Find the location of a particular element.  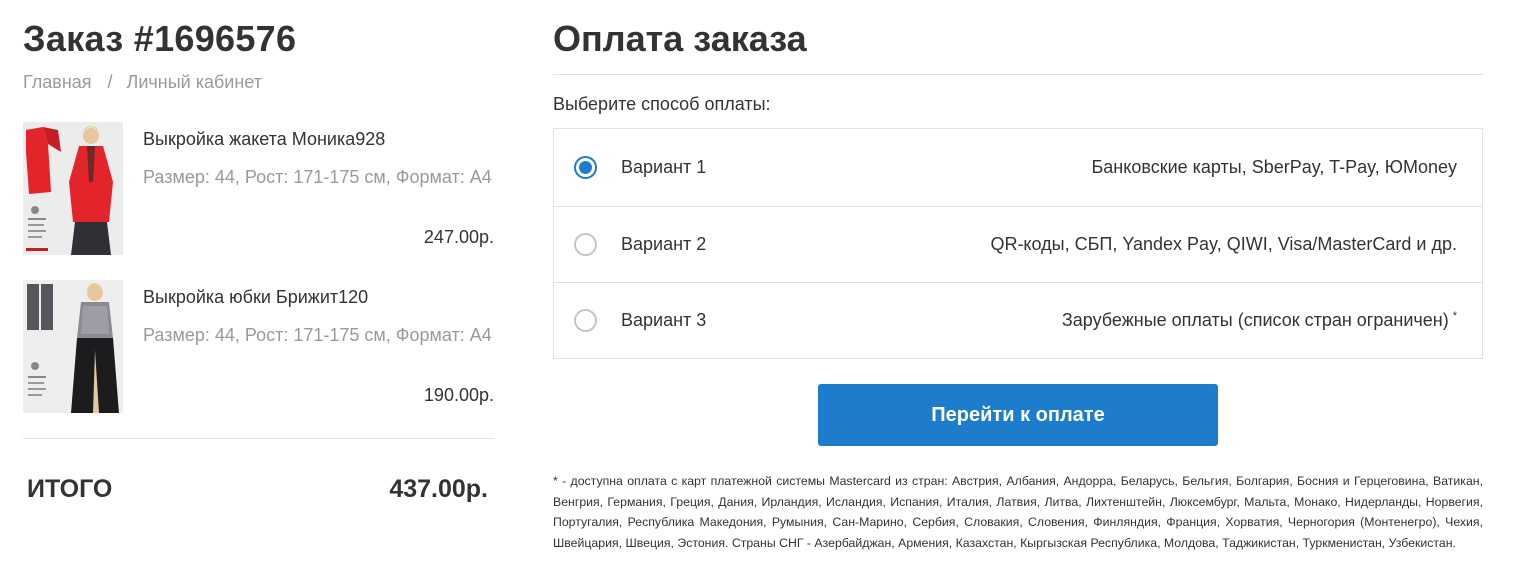

footnote-asterisk: * is located at coordinates (1454, 316).